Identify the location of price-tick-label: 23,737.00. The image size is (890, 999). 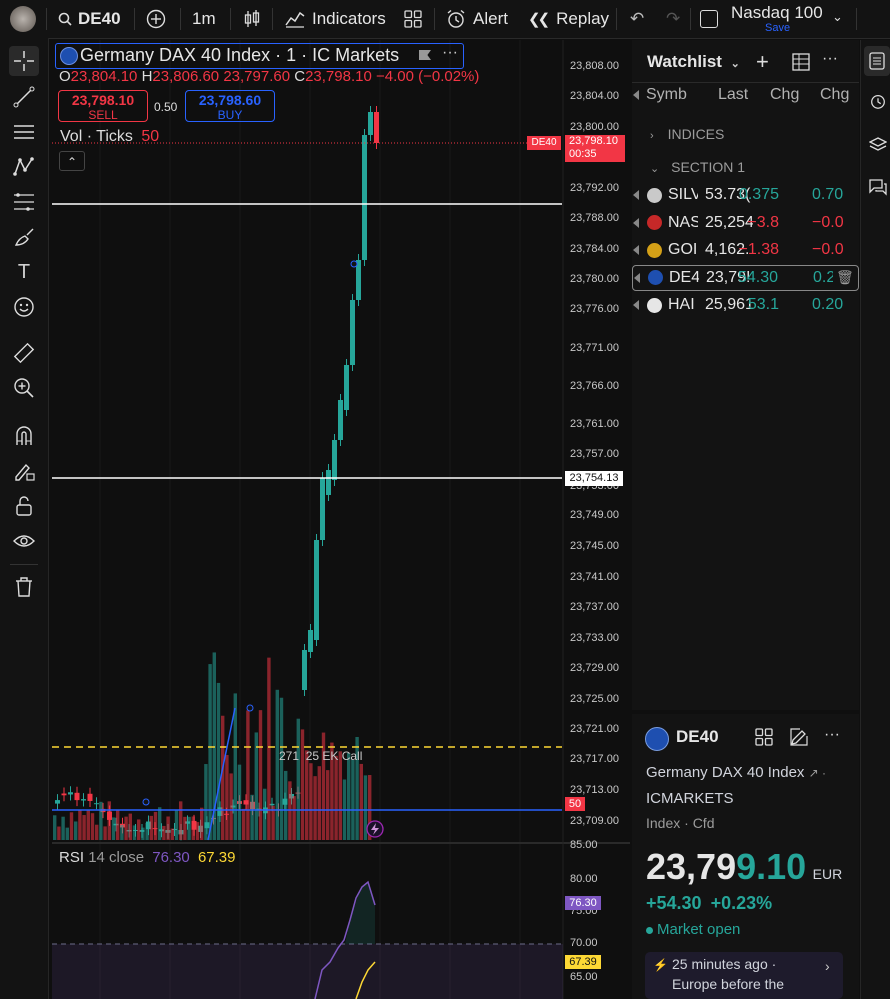
(594, 607).